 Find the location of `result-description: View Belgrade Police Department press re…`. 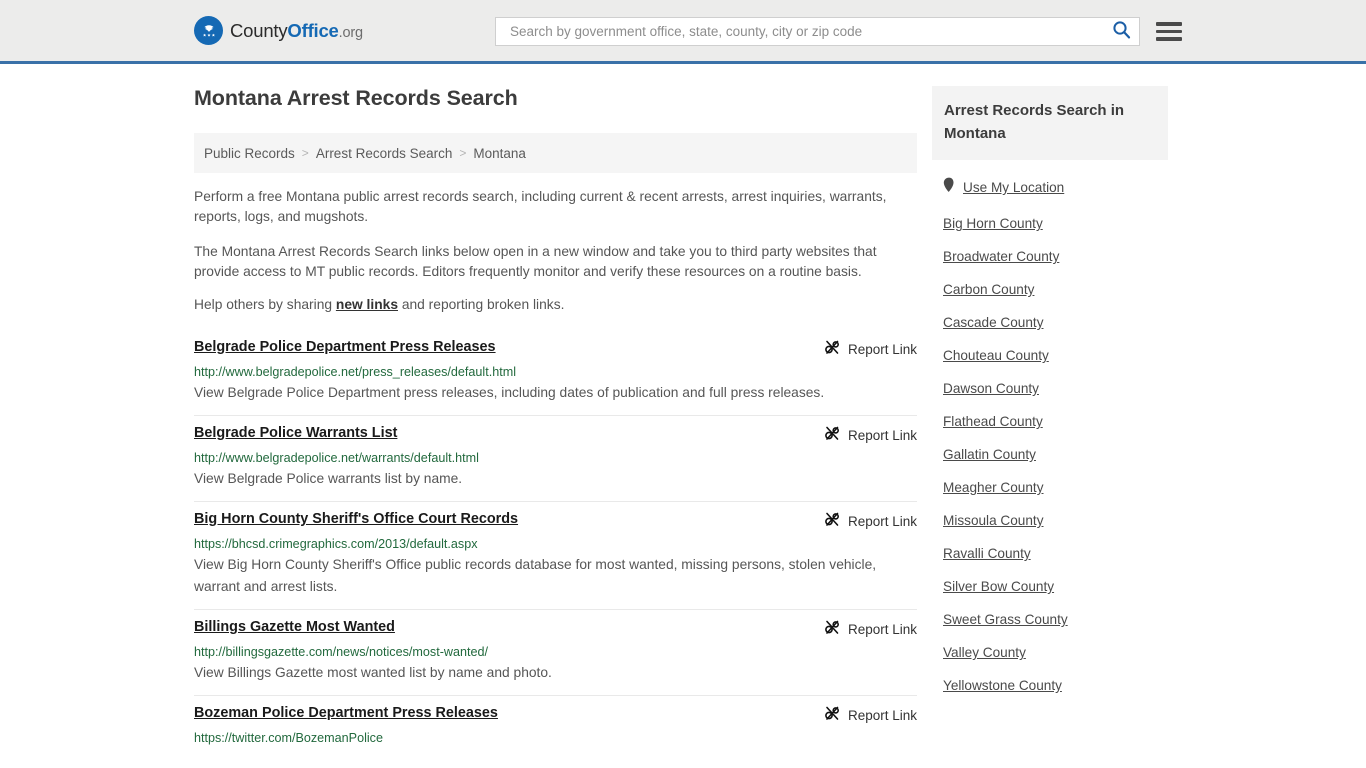

result-description: View Belgrade Police Department press re… is located at coordinates (509, 392).